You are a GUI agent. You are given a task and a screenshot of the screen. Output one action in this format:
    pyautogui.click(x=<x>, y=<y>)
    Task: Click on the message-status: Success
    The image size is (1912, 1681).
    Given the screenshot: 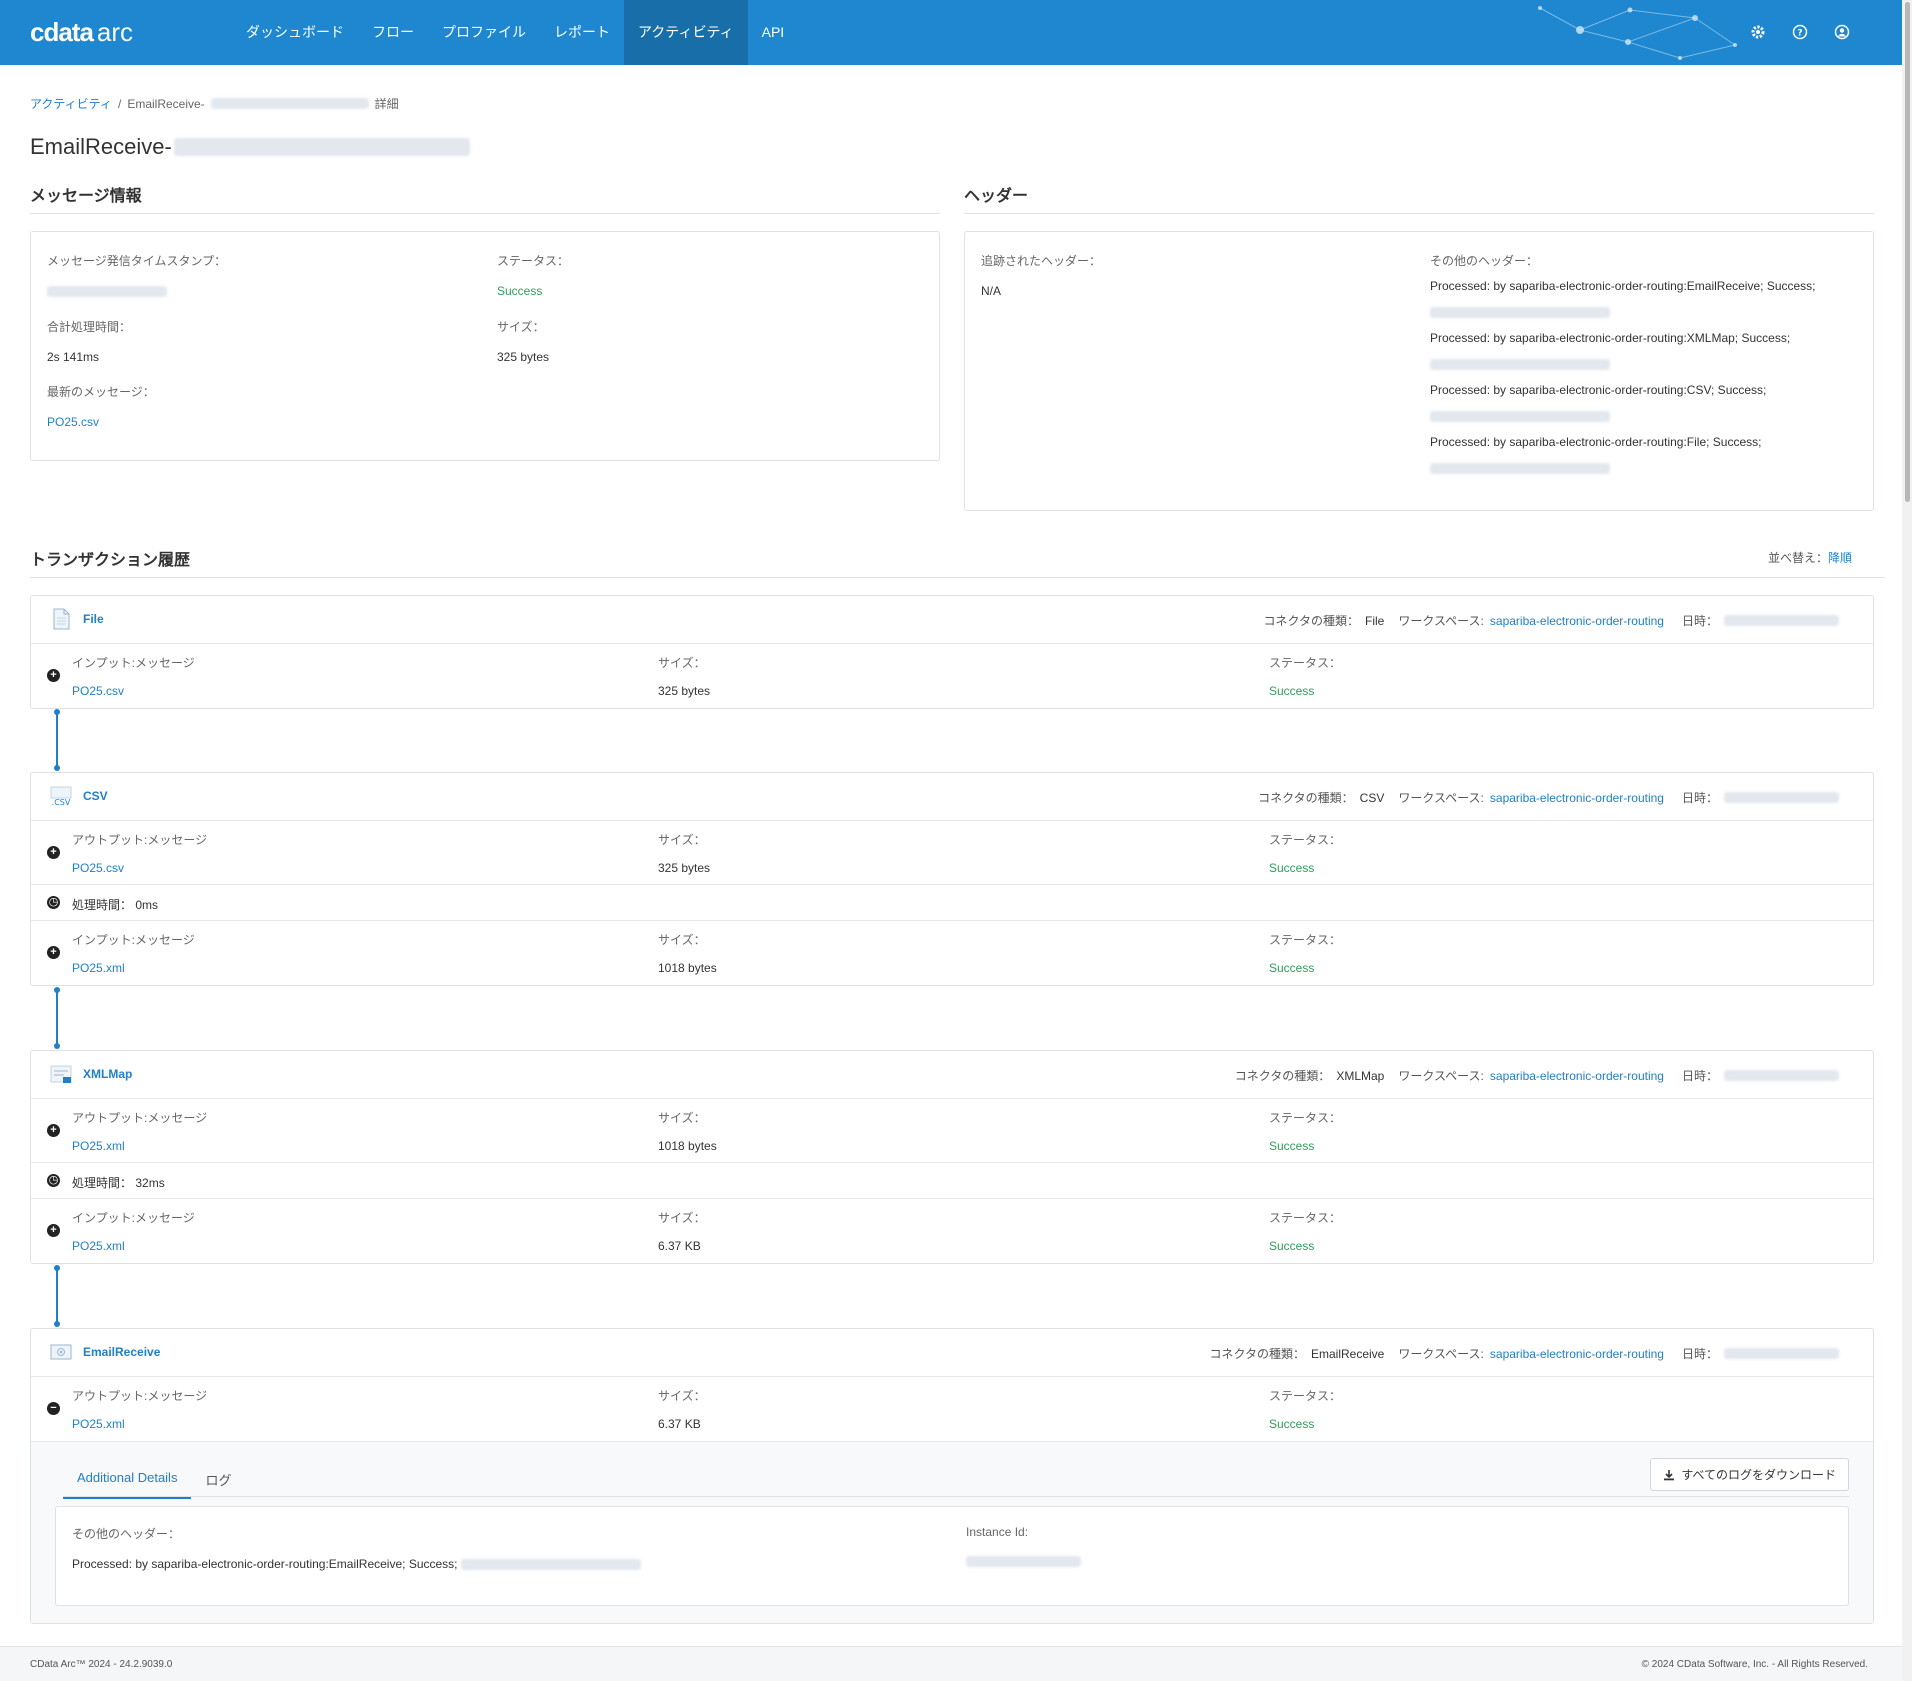 What is the action you would take?
    pyautogui.click(x=520, y=291)
    